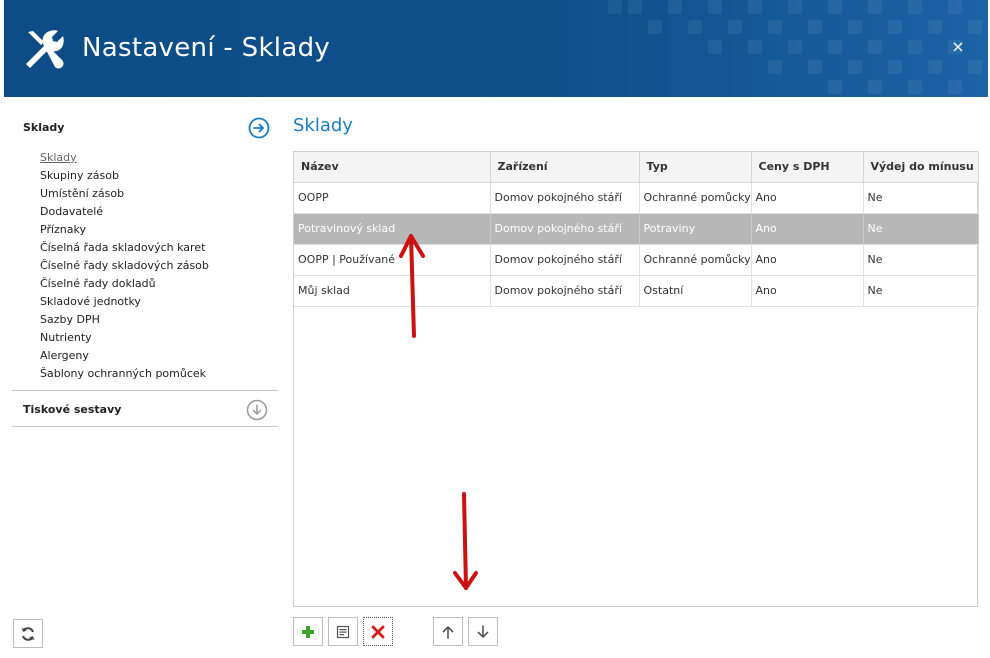 Image resolution: width=990 pixels, height=658 pixels. I want to click on arrow-down-circle-icon, so click(257, 410).